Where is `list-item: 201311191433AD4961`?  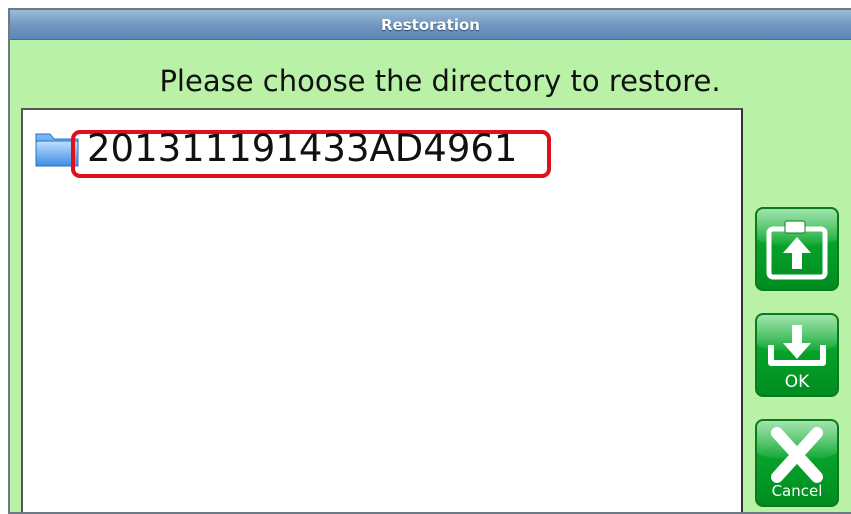
list-item: 201311191433AD4961 is located at coordinates (293, 150).